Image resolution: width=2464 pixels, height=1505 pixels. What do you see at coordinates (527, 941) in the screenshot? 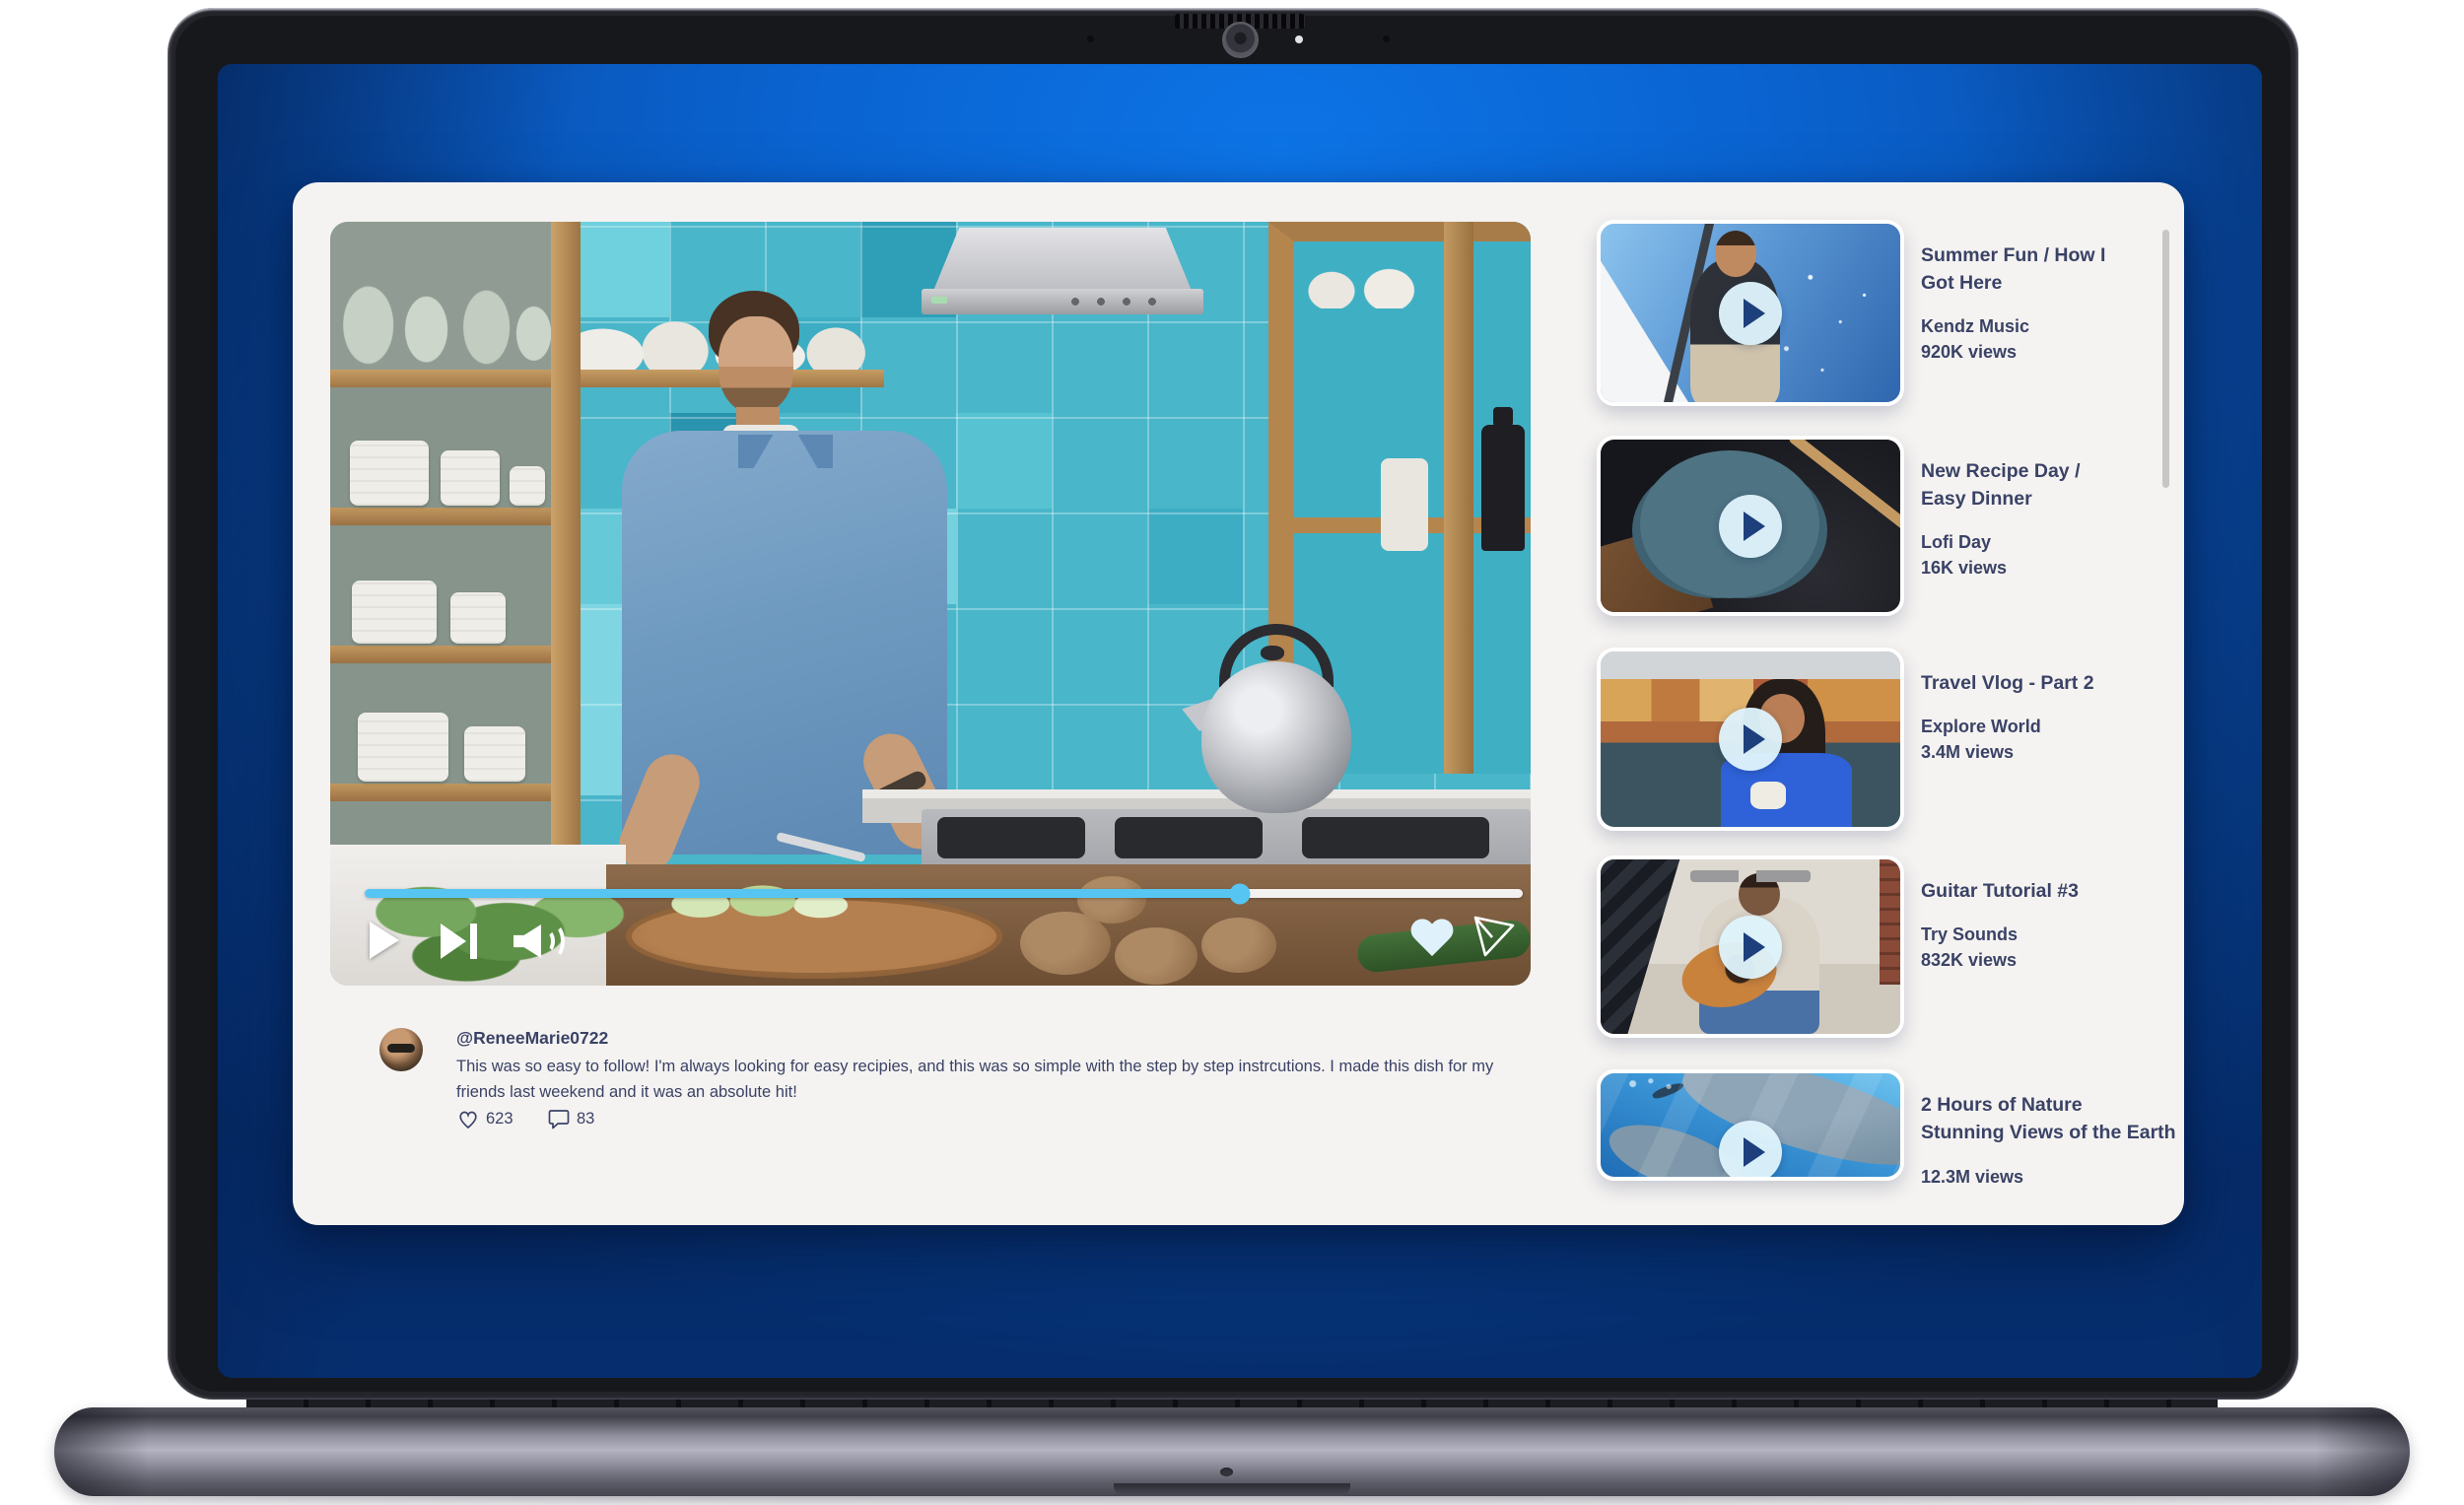
I see `speaker-shape` at bounding box center [527, 941].